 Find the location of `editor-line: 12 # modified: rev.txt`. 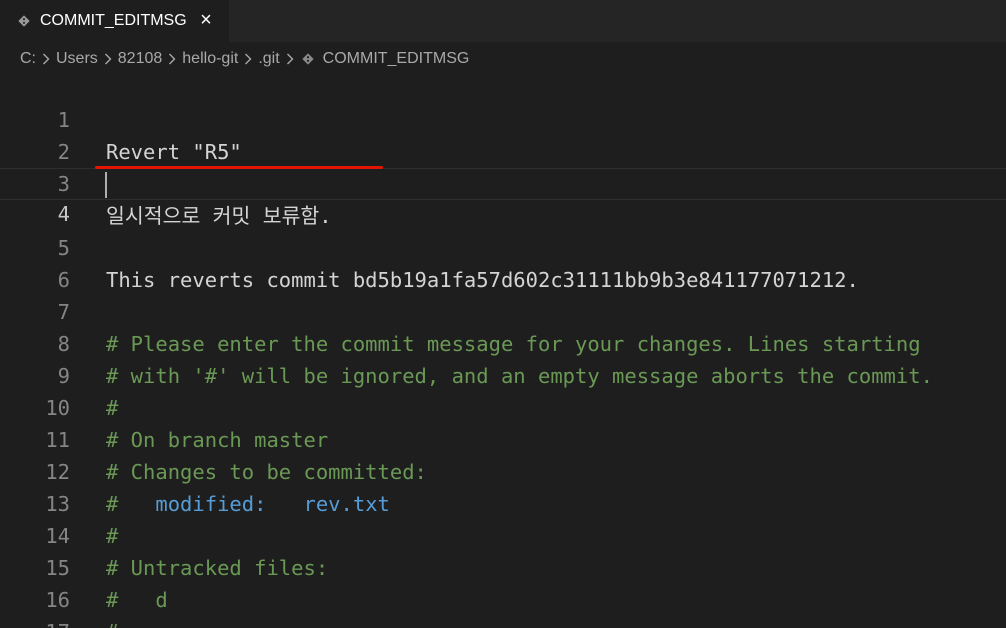

editor-line: 12 # modified: rev.txt is located at coordinates (503, 470).